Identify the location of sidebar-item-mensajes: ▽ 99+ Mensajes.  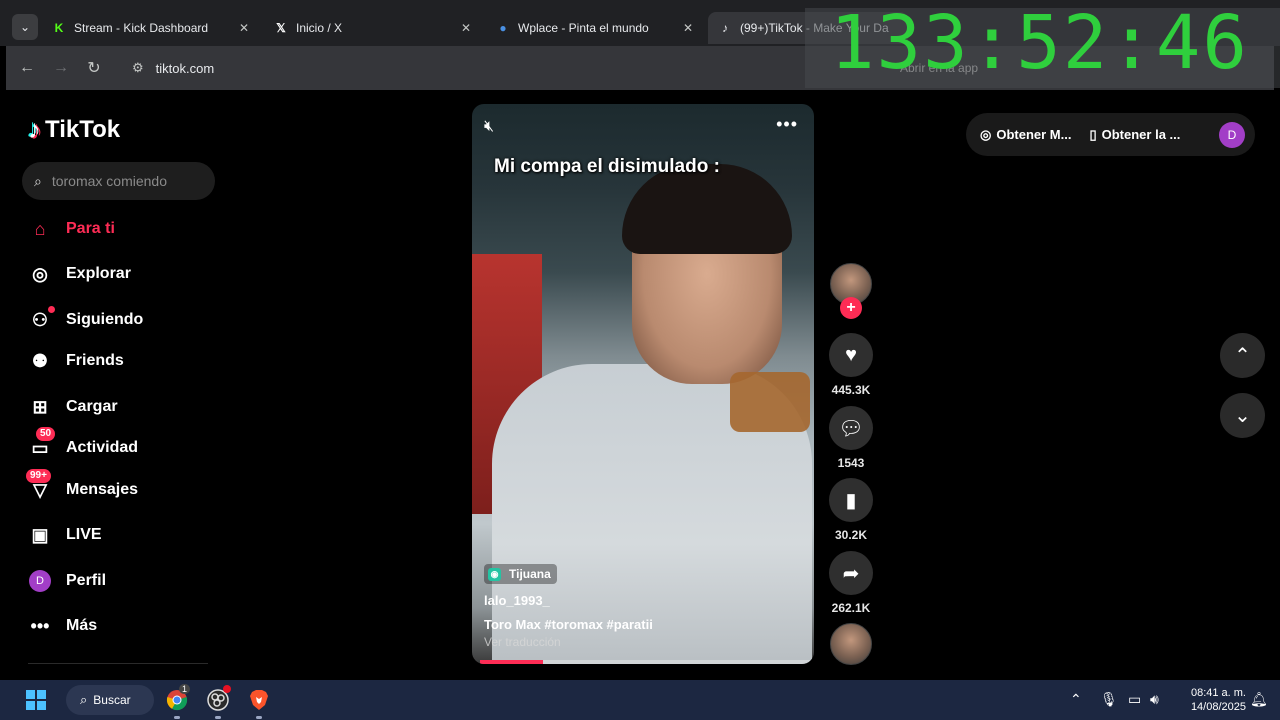
(82, 487).